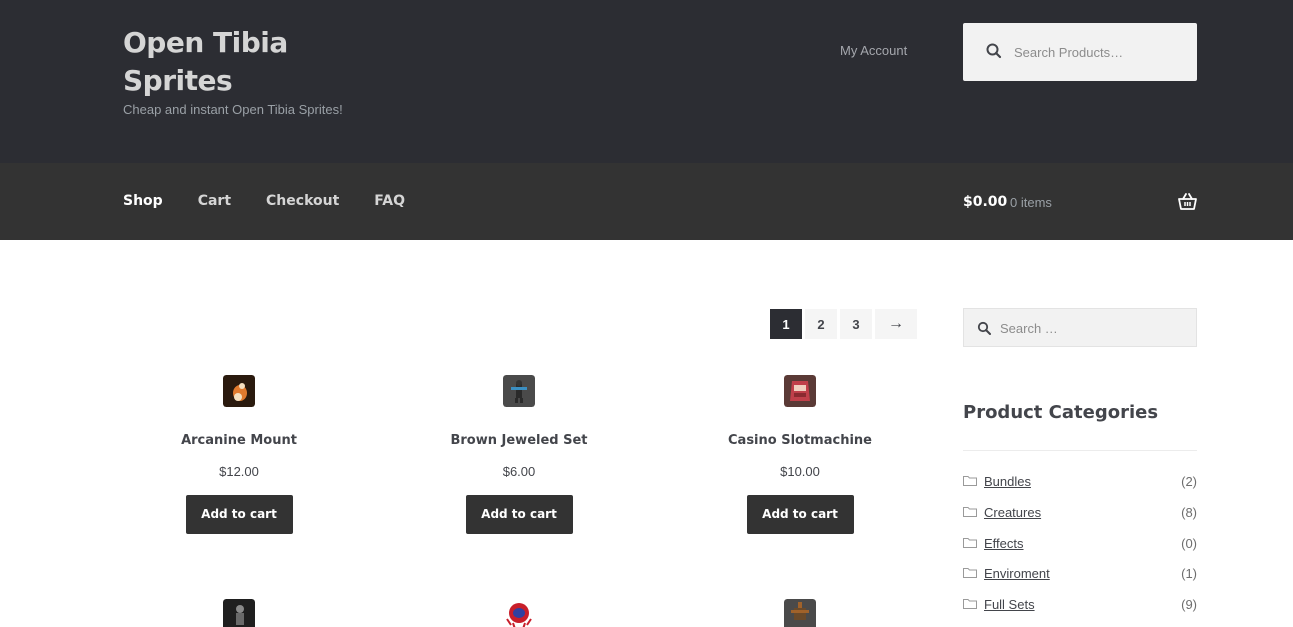  Describe the element at coordinates (800, 454) in the screenshot. I see `product-card: Casino Slotmachine $10.00 Add to cart` at that location.